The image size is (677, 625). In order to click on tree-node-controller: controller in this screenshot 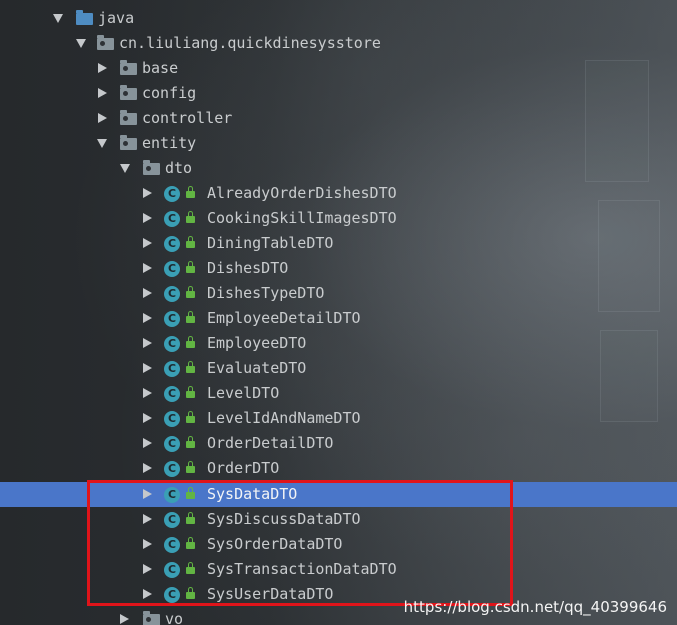, I will do `click(338, 118)`.